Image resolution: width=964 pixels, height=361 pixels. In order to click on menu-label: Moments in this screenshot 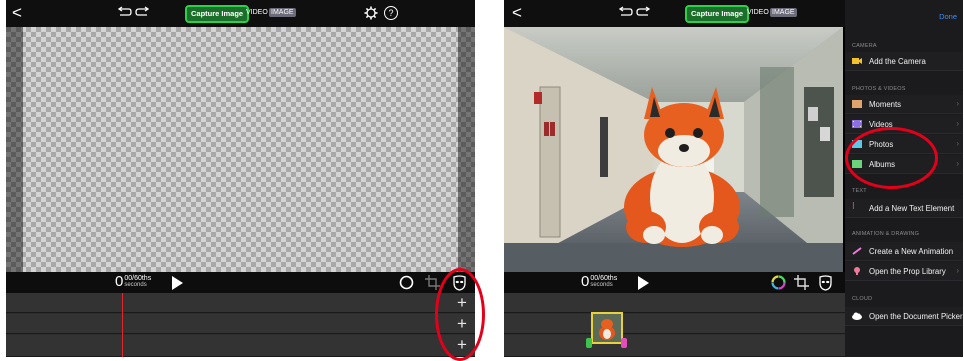, I will do `click(885, 104)`.